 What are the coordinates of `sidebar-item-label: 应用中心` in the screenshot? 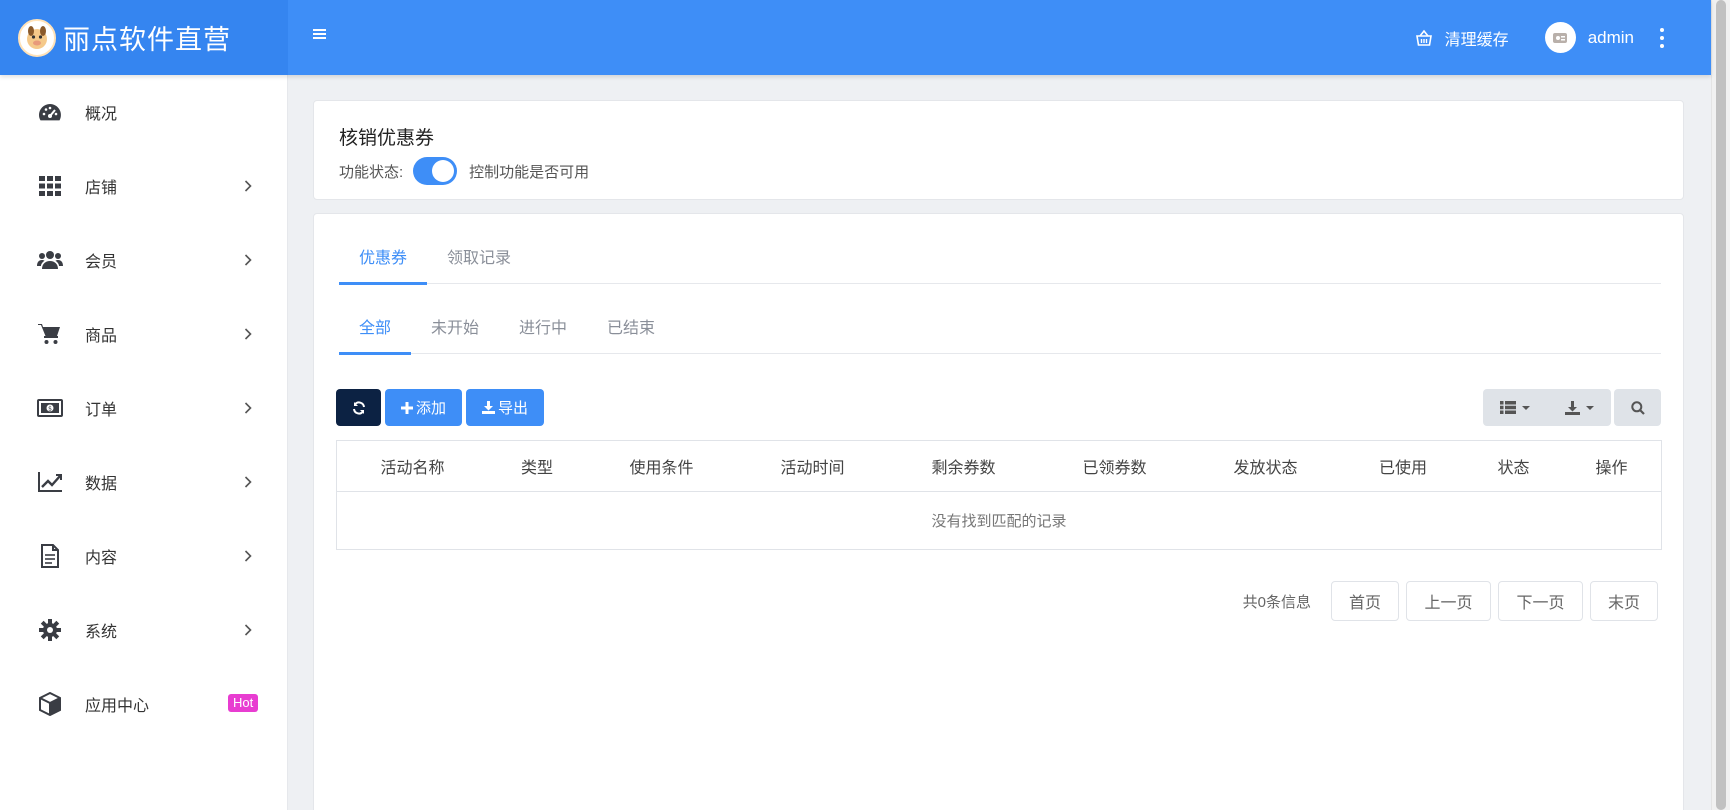 It's located at (117, 706).